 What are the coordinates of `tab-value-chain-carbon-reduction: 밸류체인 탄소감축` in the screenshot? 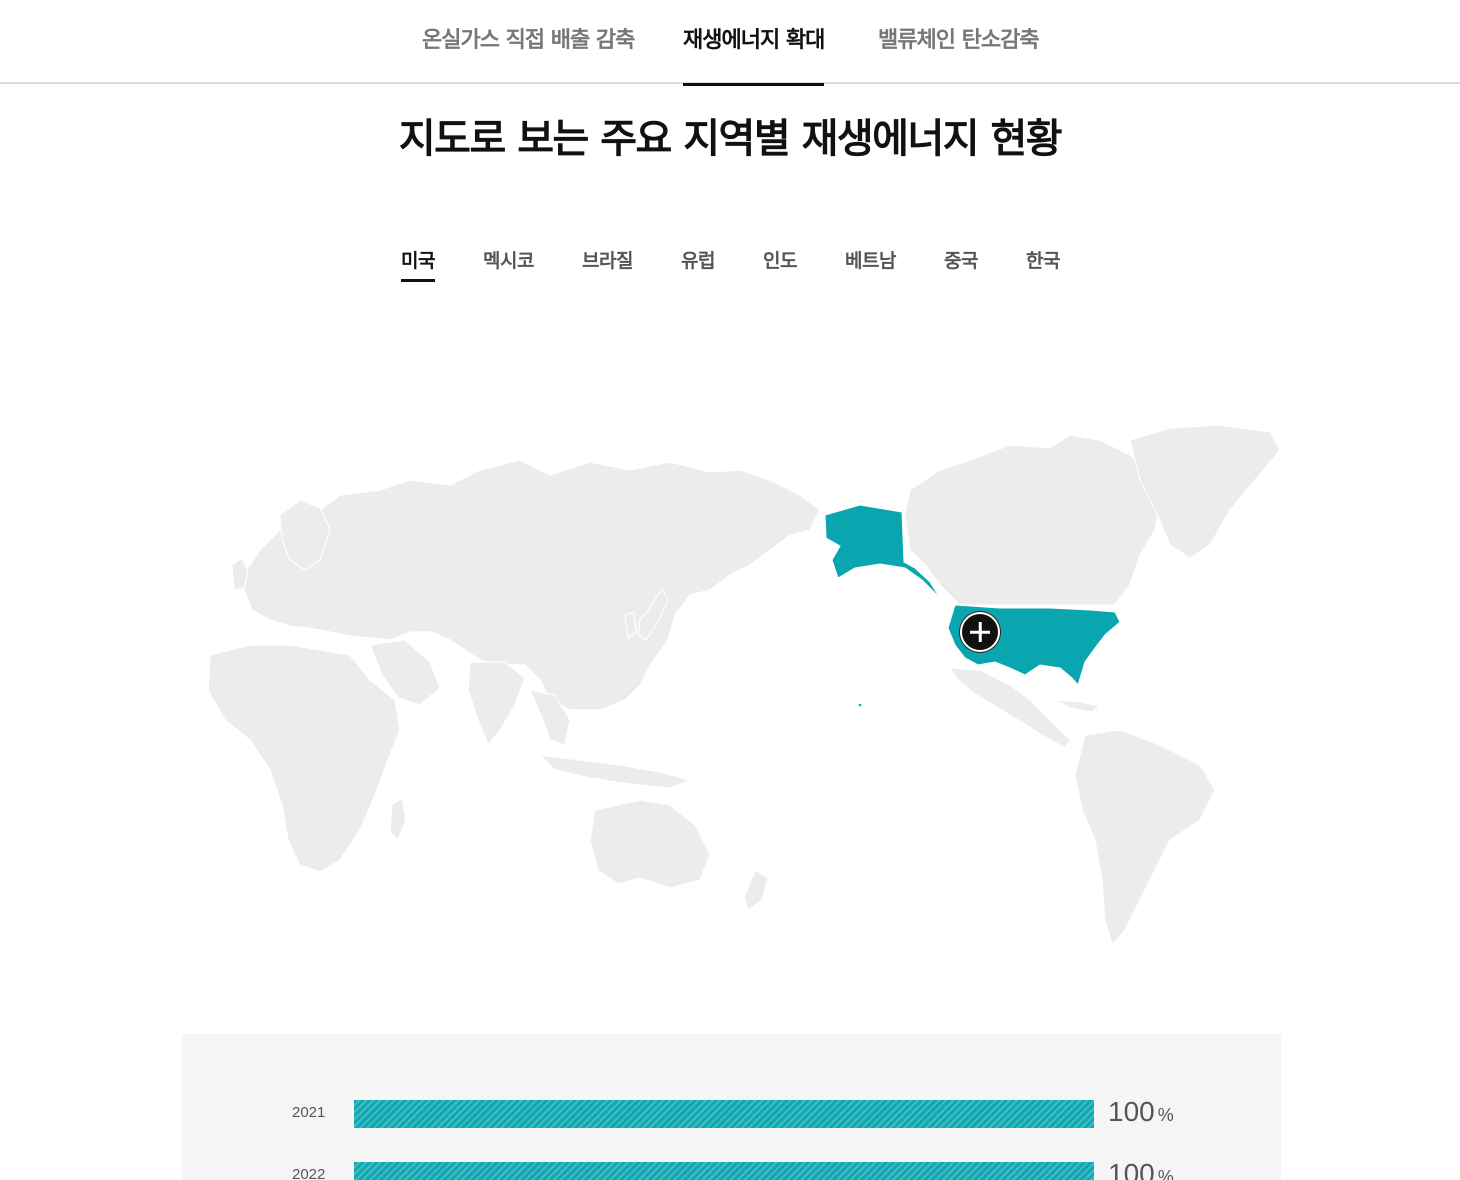 It's located at (959, 53).